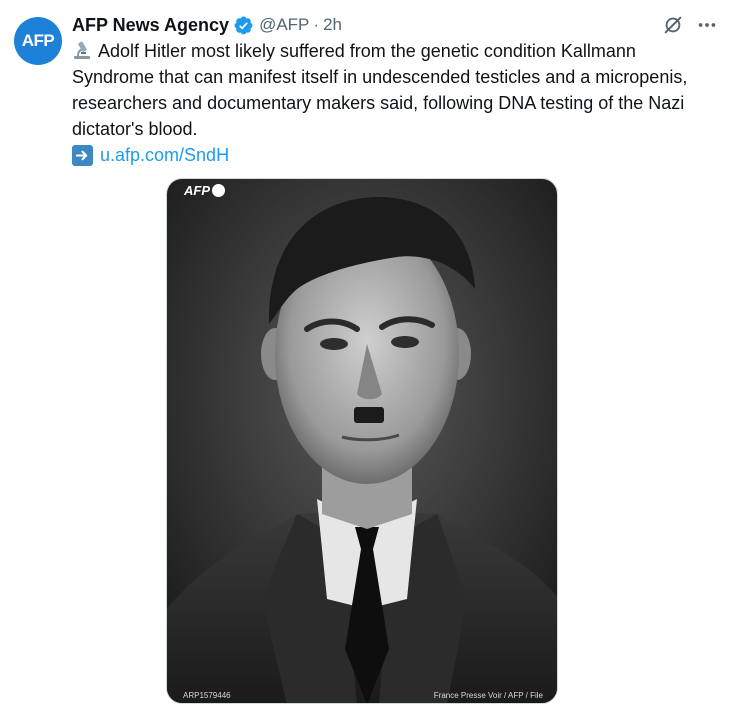 This screenshot has width=729, height=712. I want to click on timestamp: 2h, so click(332, 25).